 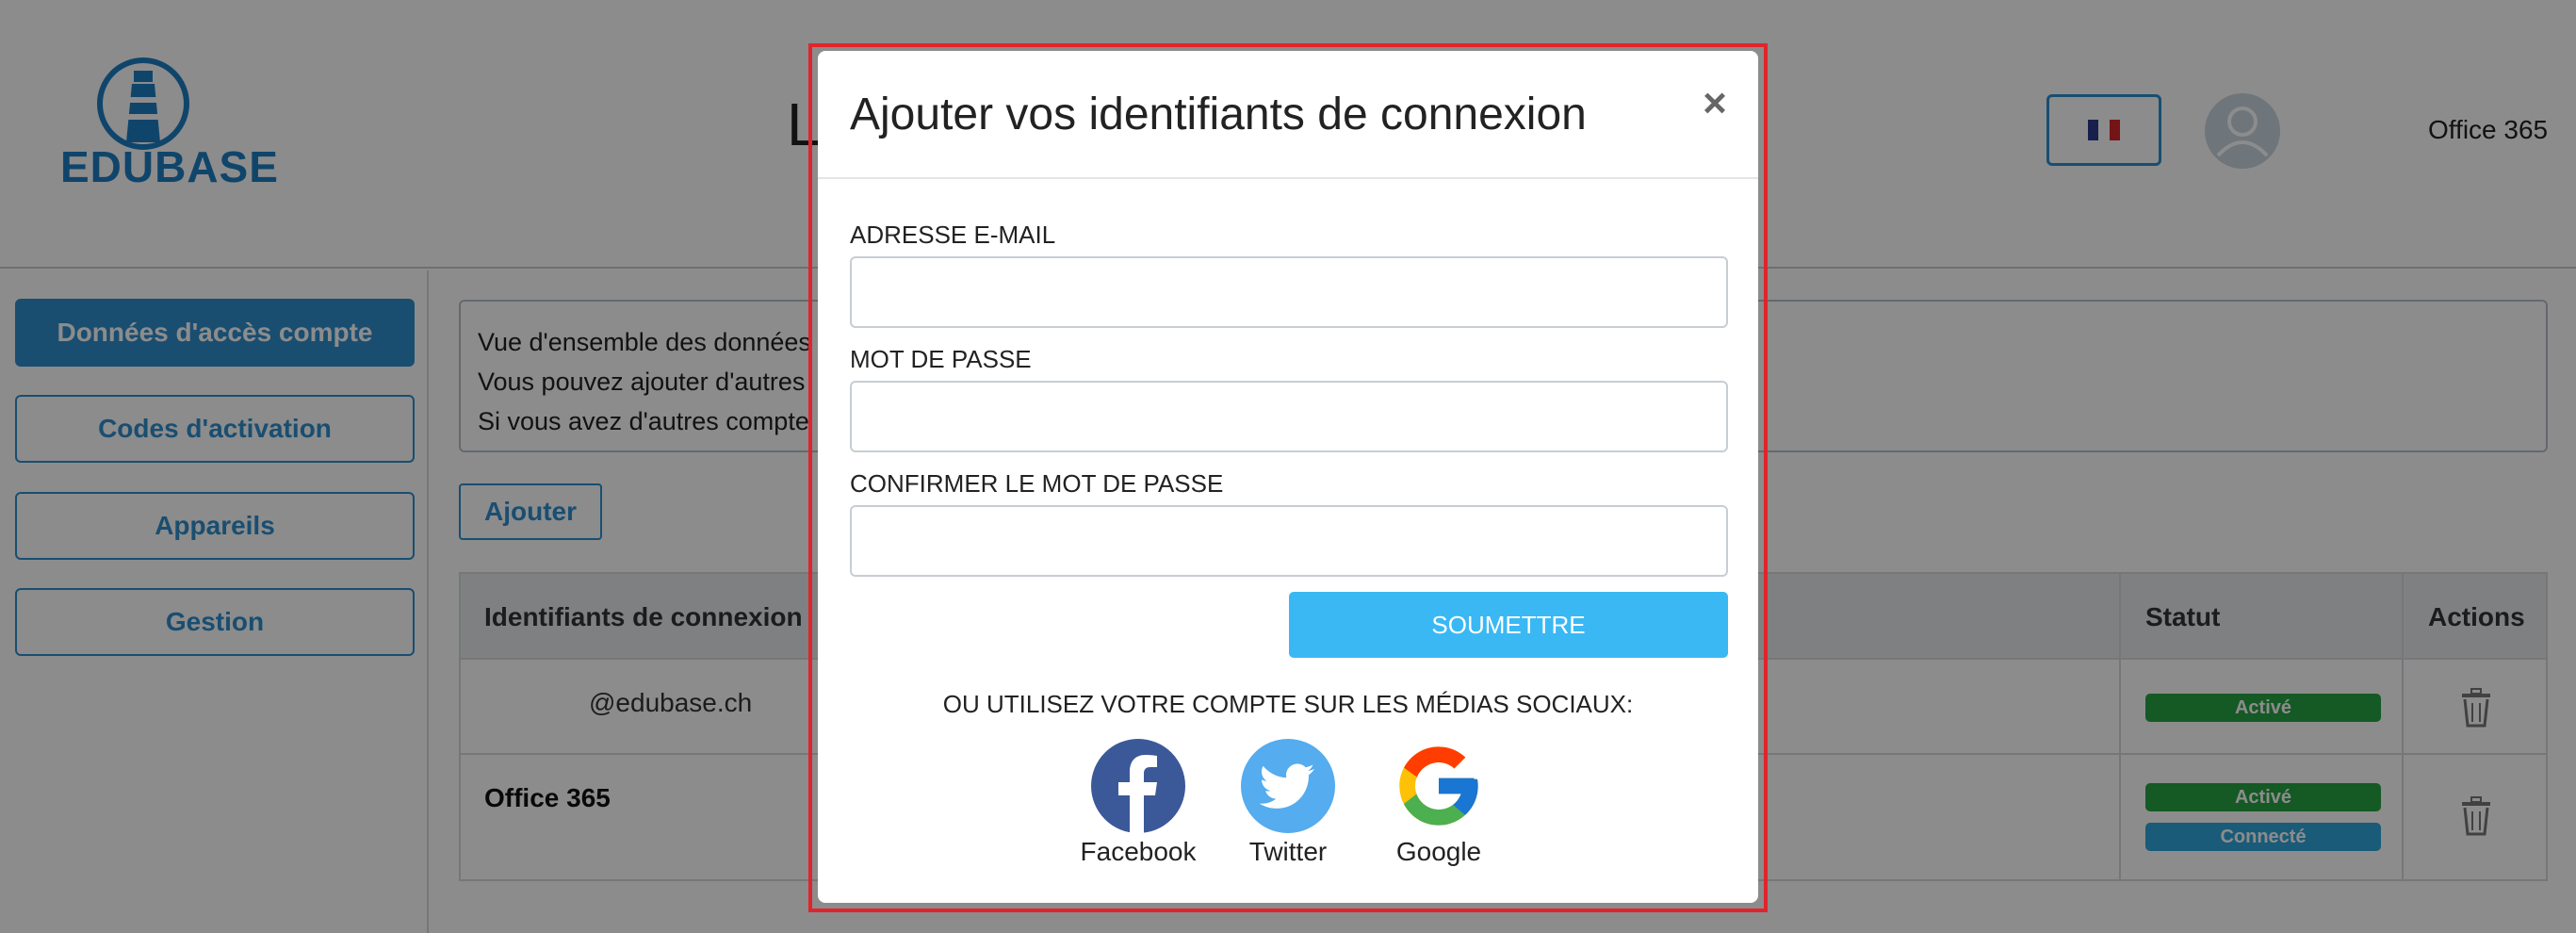 What do you see at coordinates (953, 235) in the screenshot?
I see `email-label: ADRESSE E-MAIL` at bounding box center [953, 235].